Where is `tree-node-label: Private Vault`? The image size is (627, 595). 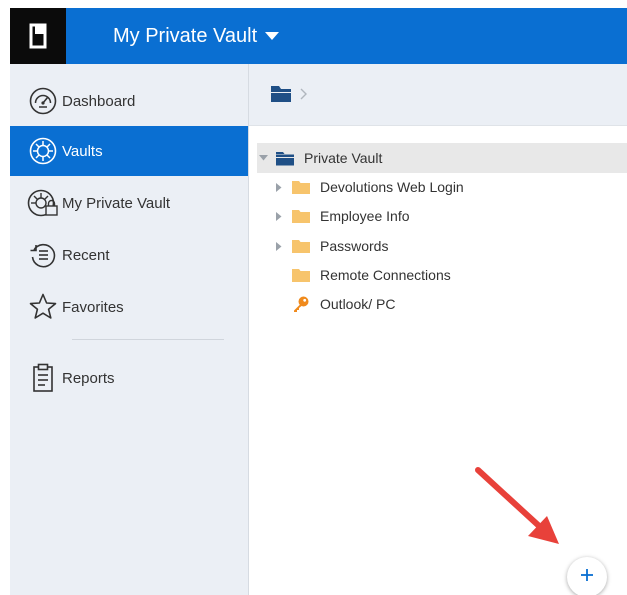 tree-node-label: Private Vault is located at coordinates (343, 158).